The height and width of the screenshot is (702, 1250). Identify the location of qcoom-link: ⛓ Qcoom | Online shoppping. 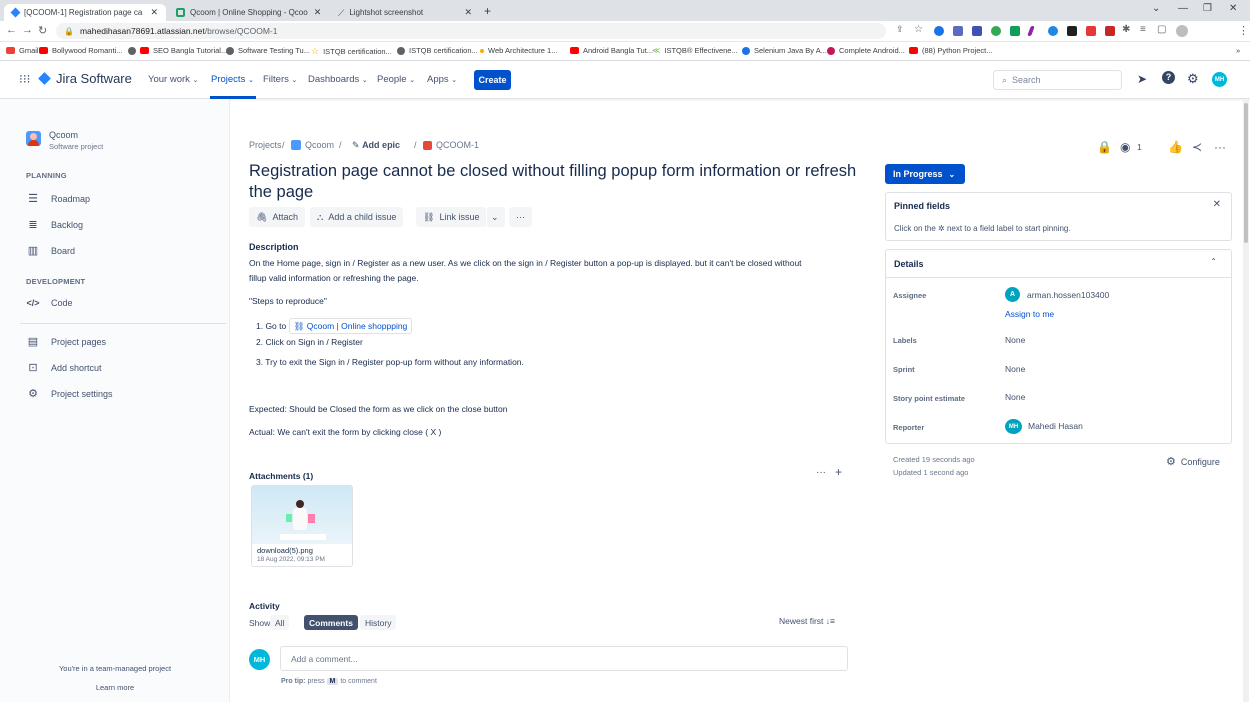
(350, 326).